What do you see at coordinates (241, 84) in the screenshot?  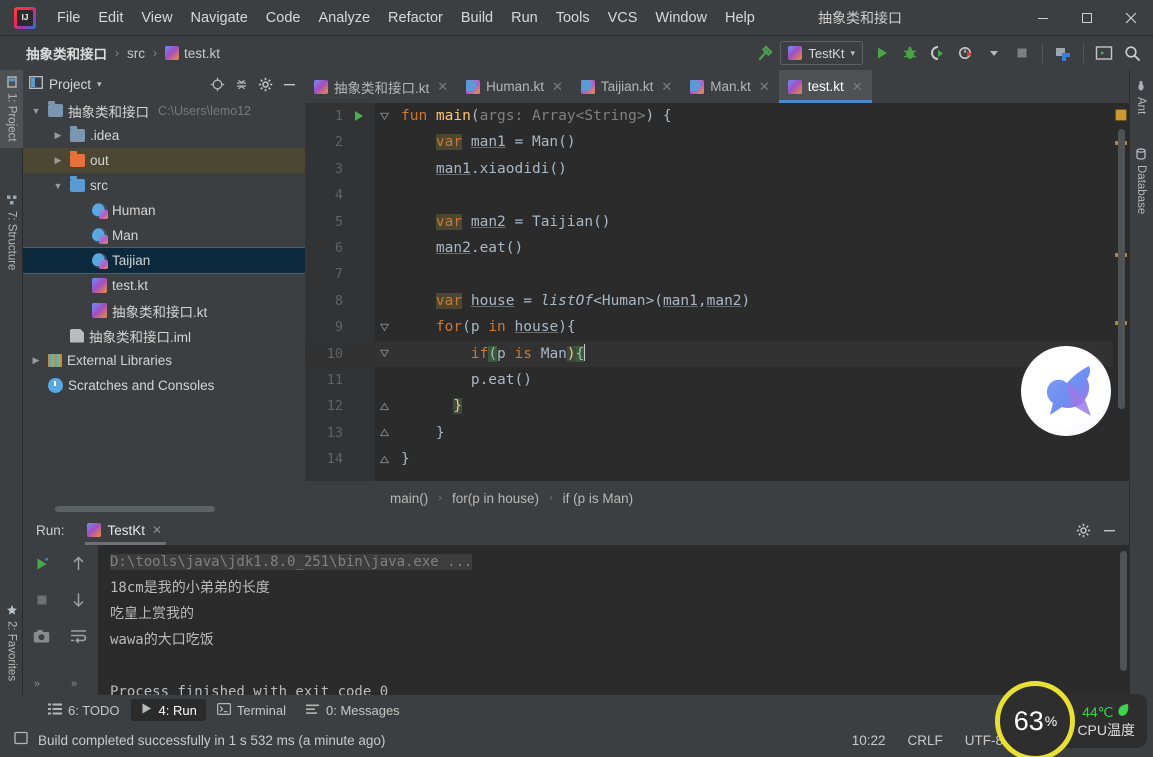 I see `collapse-all-icon` at bounding box center [241, 84].